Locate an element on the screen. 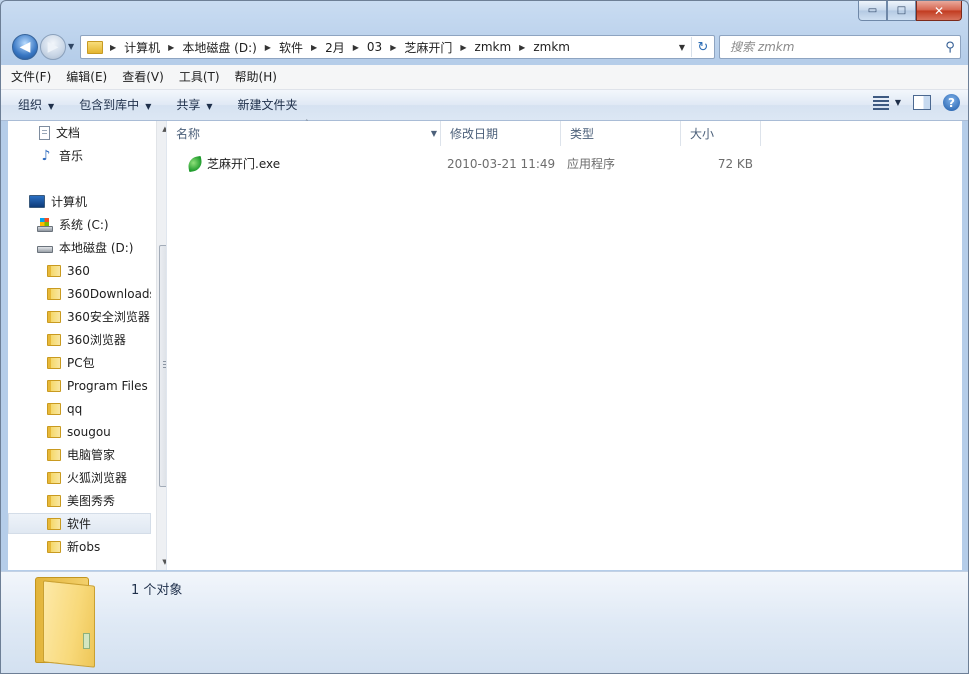 This screenshot has height=674, width=969. menu-edit: 编辑(E) is located at coordinates (86, 77).